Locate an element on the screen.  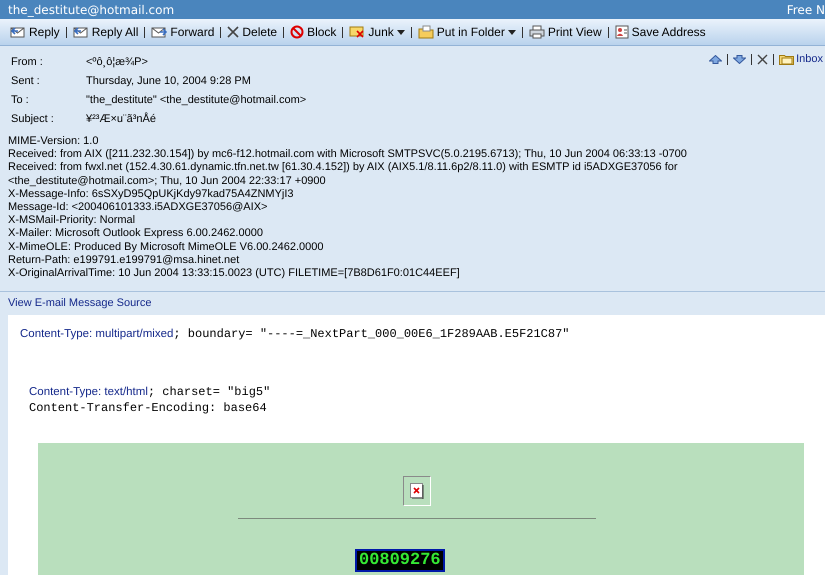
printer-icon is located at coordinates (536, 32).